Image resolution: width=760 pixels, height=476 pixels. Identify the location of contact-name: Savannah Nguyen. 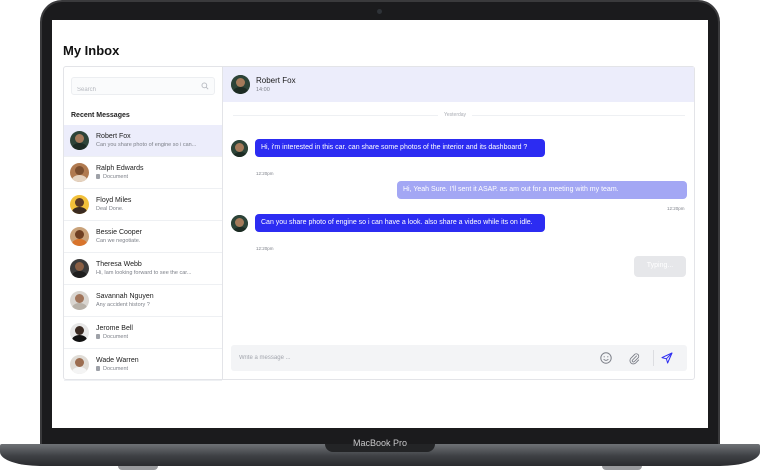
(125, 296).